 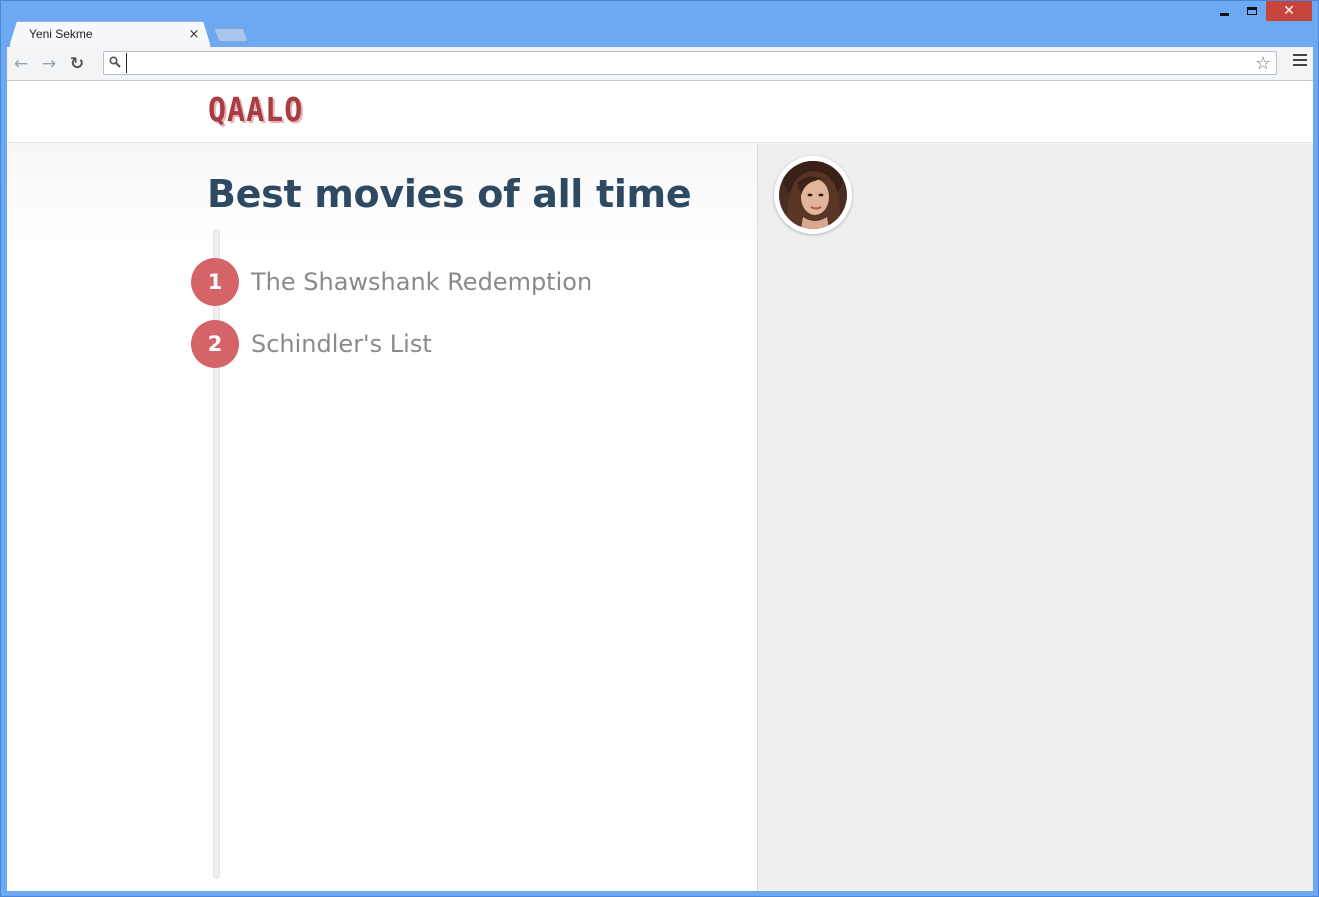 What do you see at coordinates (108, 34) in the screenshot?
I see `tab-title: Yeni Sekme` at bounding box center [108, 34].